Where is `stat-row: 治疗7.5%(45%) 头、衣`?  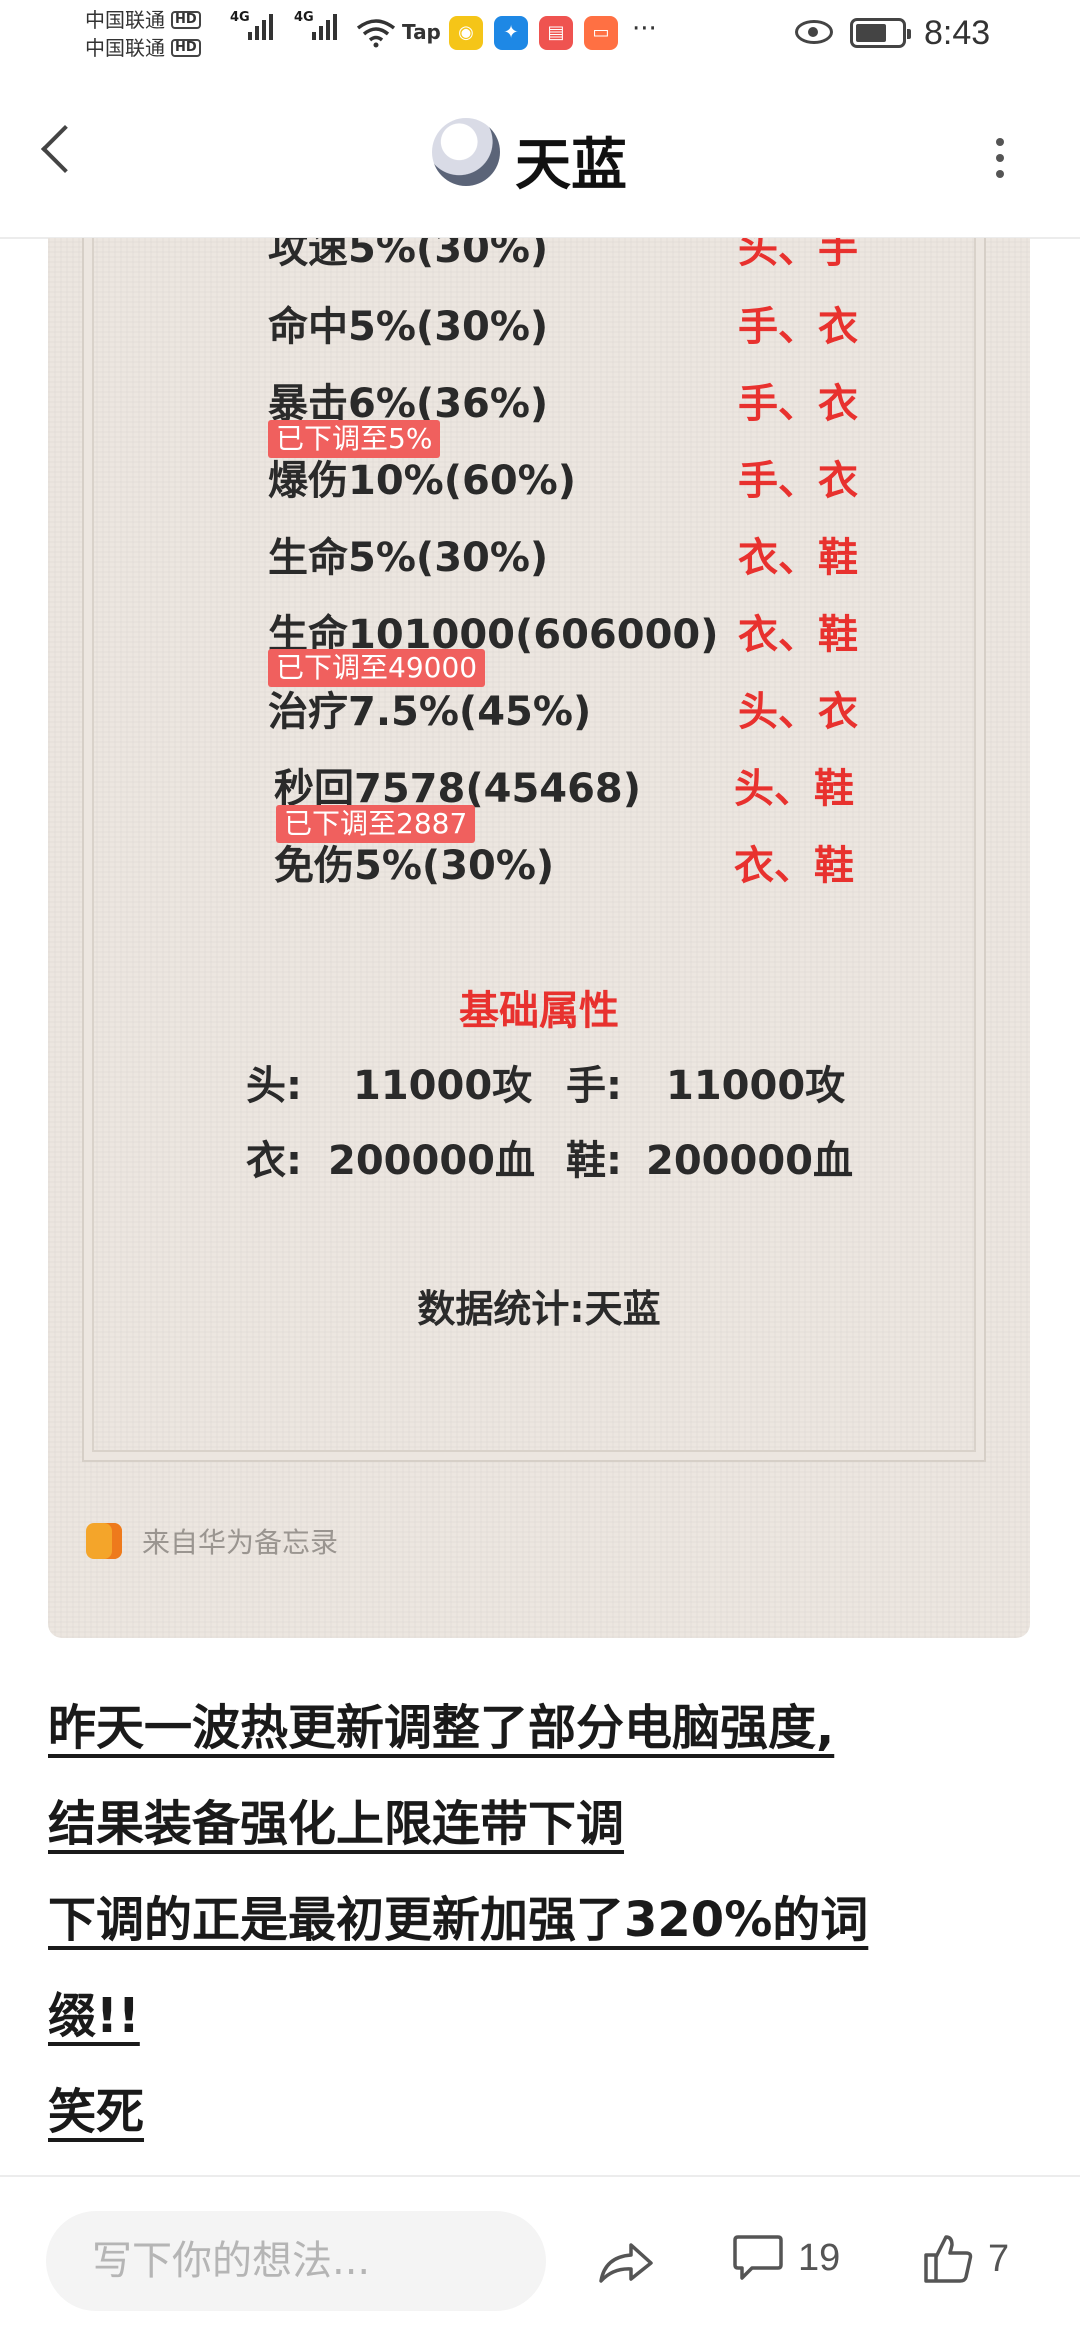
stat-row: 治疗7.5%(45%) 头、衣 is located at coordinates (628, 714).